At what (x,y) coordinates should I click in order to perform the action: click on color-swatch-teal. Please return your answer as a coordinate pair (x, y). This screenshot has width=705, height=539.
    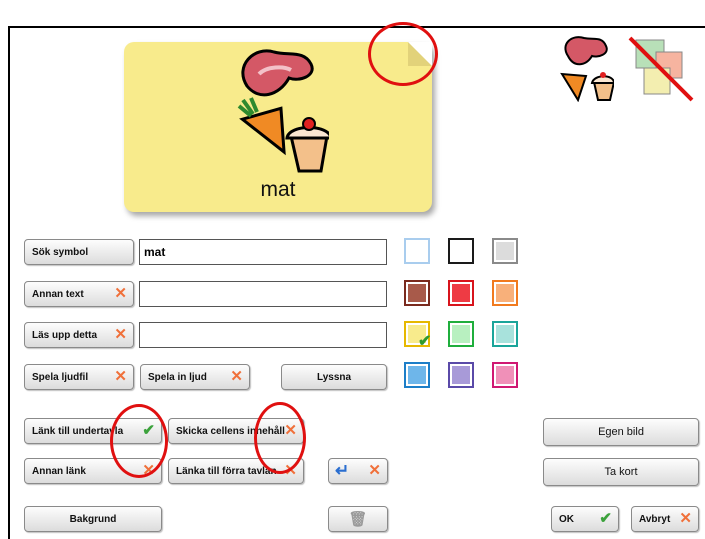
    Looking at the image, I should click on (505, 334).